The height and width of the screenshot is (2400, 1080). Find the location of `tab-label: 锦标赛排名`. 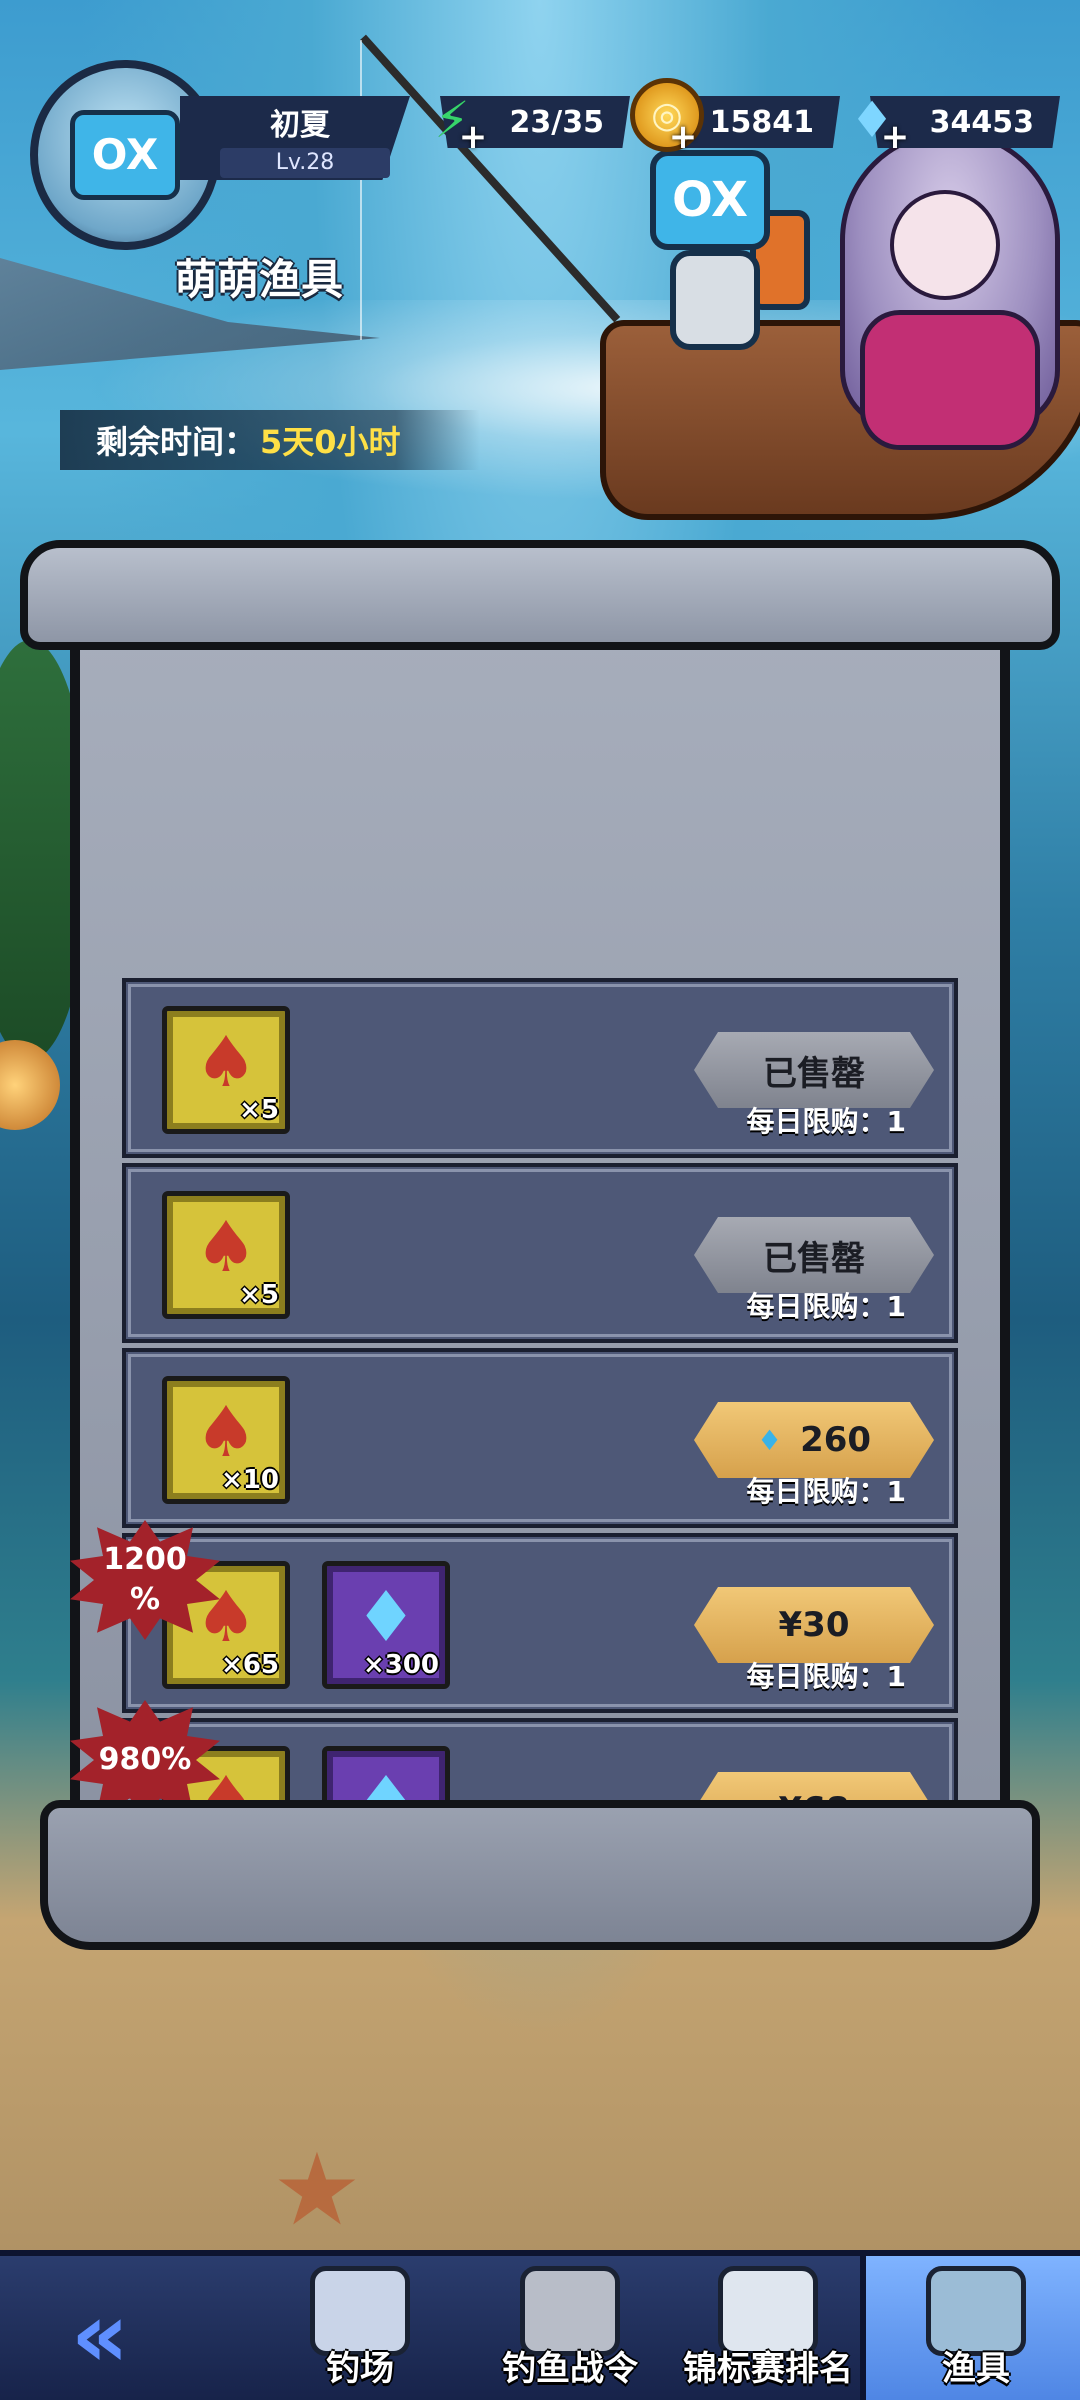

tab-label: 锦标赛排名 is located at coordinates (768, 2369).